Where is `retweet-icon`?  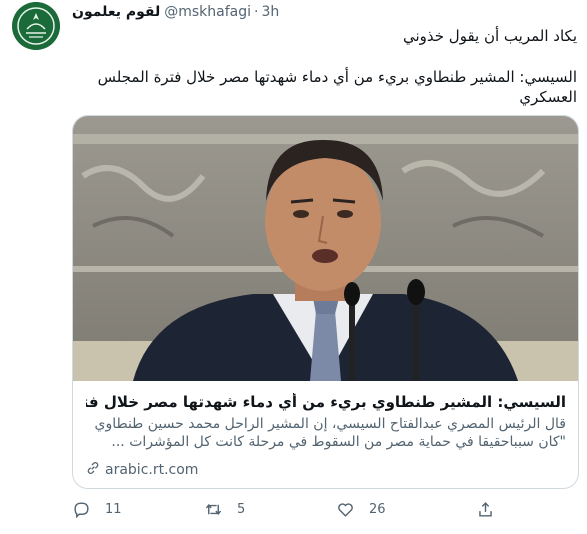 retweet-icon is located at coordinates (213, 509).